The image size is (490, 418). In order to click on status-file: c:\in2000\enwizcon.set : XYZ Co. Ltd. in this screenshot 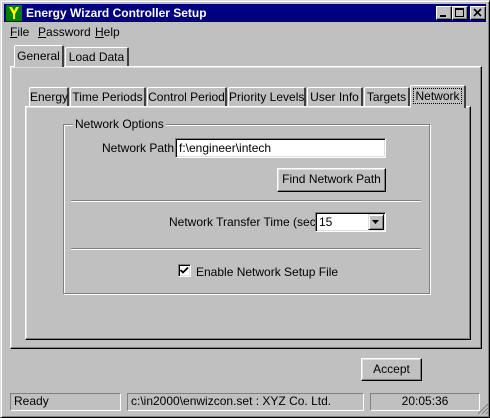, I will do `click(245, 402)`.